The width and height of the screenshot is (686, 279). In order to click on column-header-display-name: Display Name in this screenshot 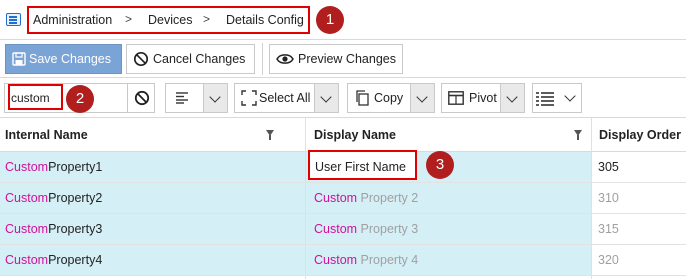, I will do `click(355, 135)`.